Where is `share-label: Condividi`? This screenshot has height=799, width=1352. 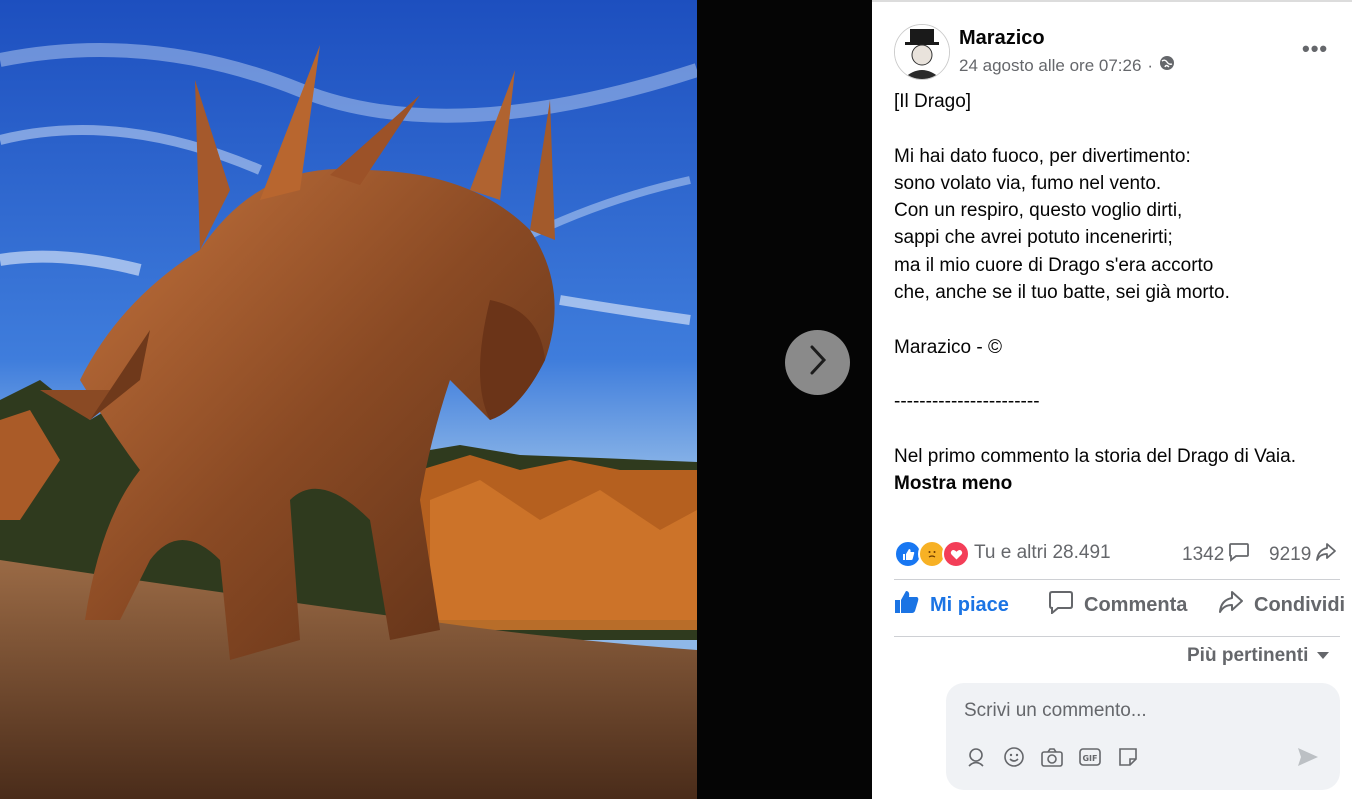
share-label: Condividi is located at coordinates (1300, 604).